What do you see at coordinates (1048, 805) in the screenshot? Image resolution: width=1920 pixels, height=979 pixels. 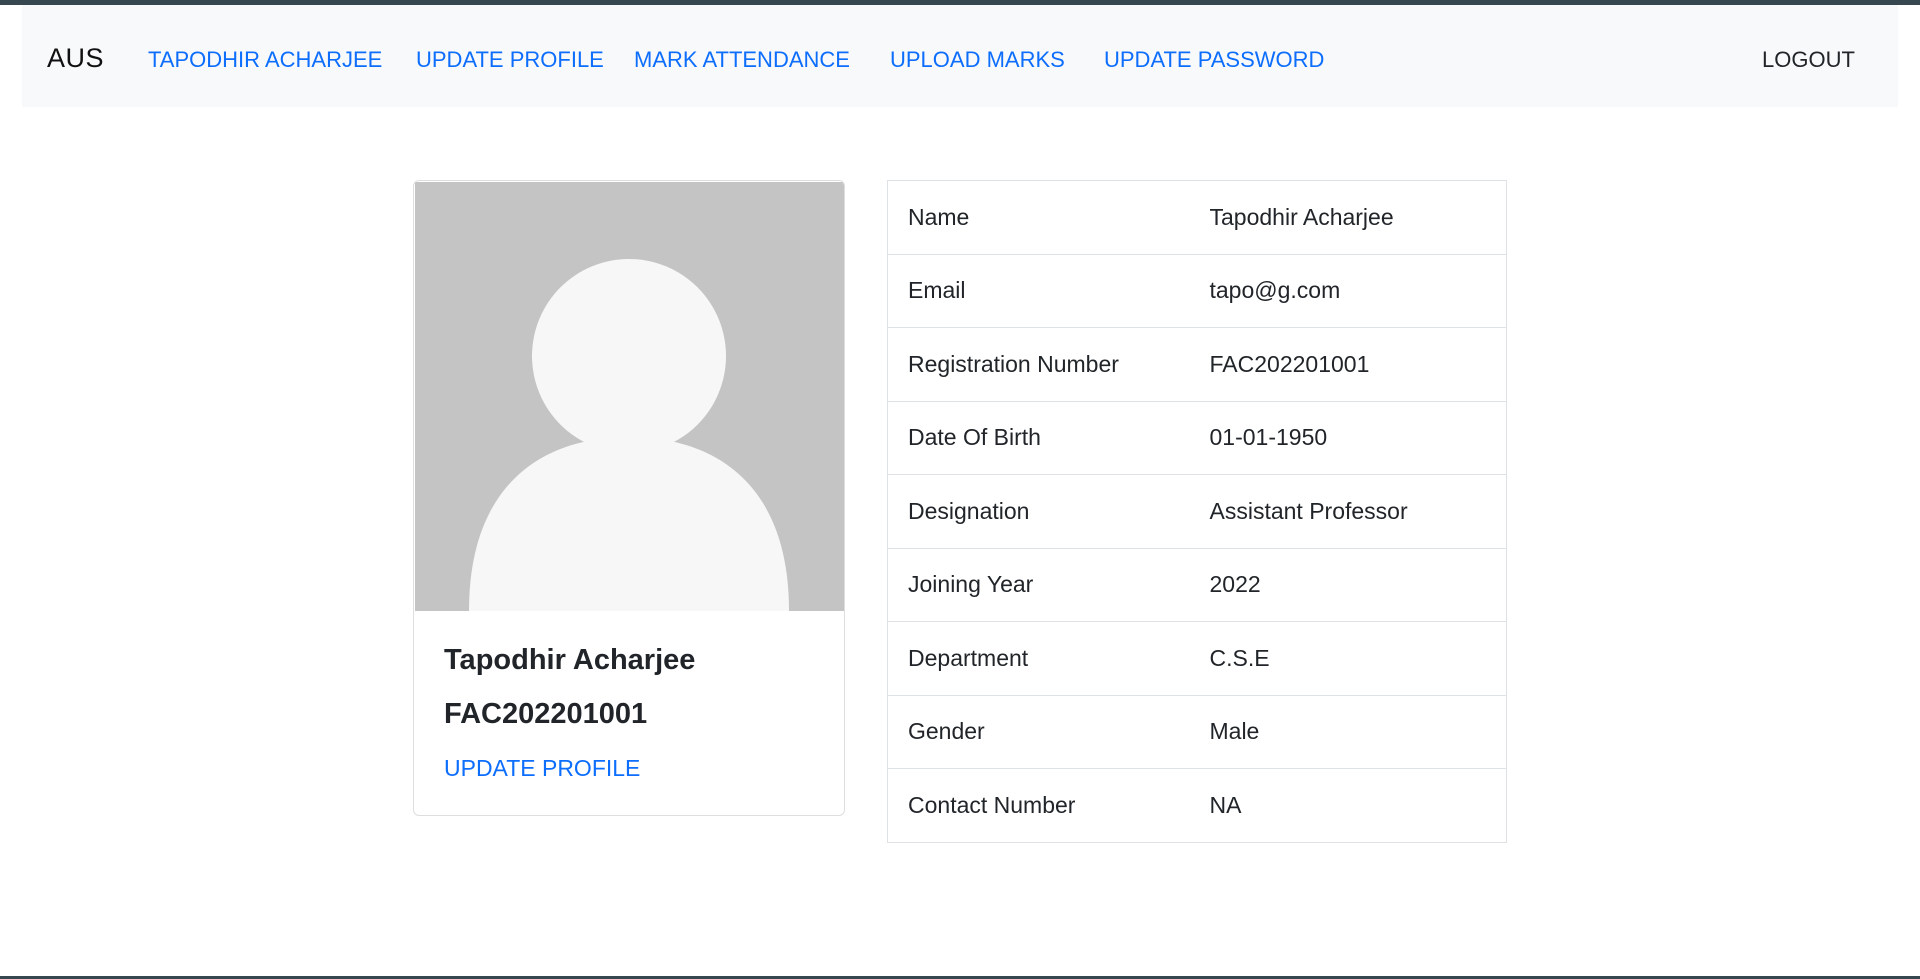 I see `row-label: Contact Number` at bounding box center [1048, 805].